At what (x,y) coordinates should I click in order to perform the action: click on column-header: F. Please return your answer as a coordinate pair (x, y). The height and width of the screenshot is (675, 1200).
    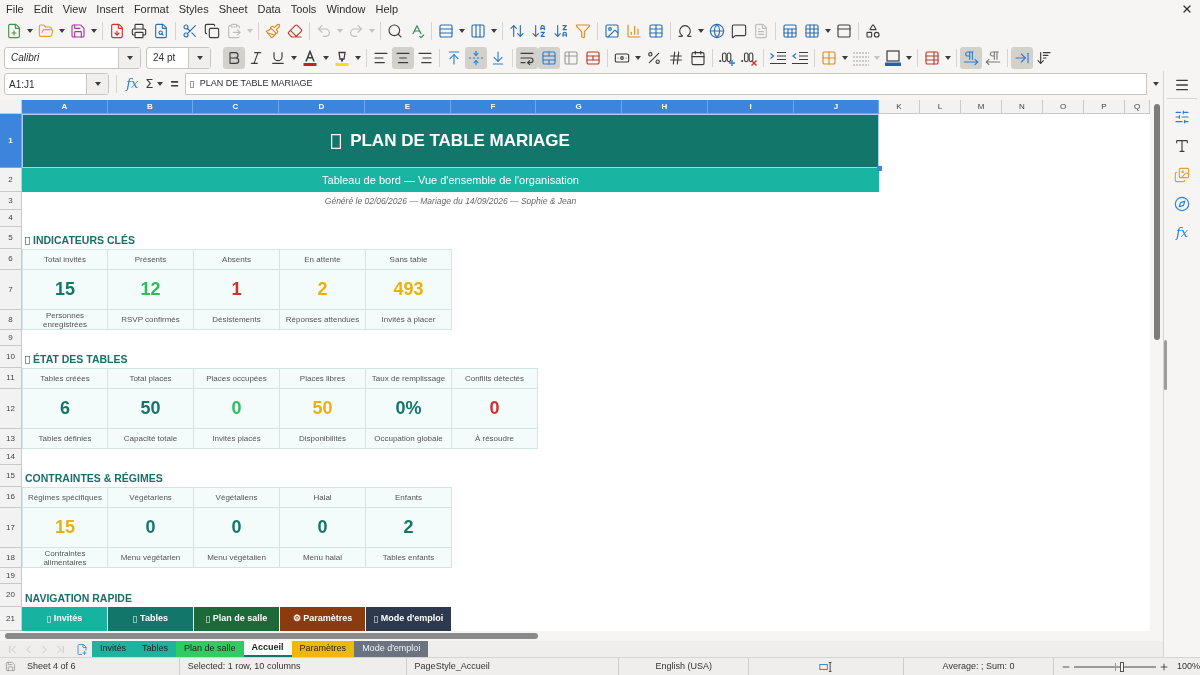
    Looking at the image, I should click on (493, 107).